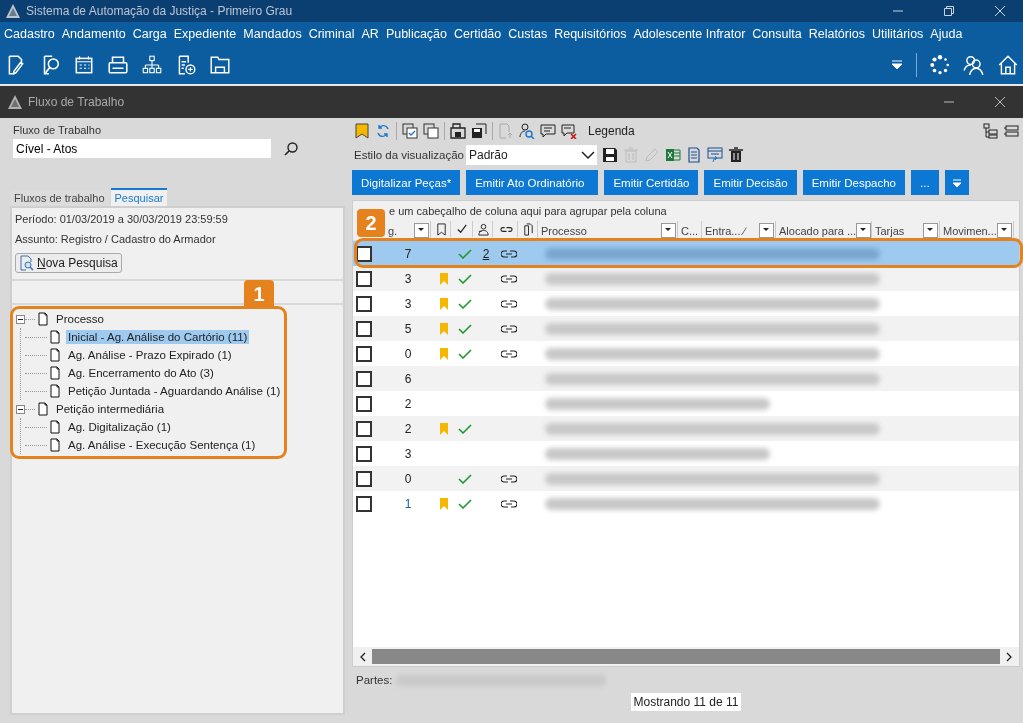 This screenshot has height=723, width=1023. I want to click on tree-item: Processo, so click(80, 319).